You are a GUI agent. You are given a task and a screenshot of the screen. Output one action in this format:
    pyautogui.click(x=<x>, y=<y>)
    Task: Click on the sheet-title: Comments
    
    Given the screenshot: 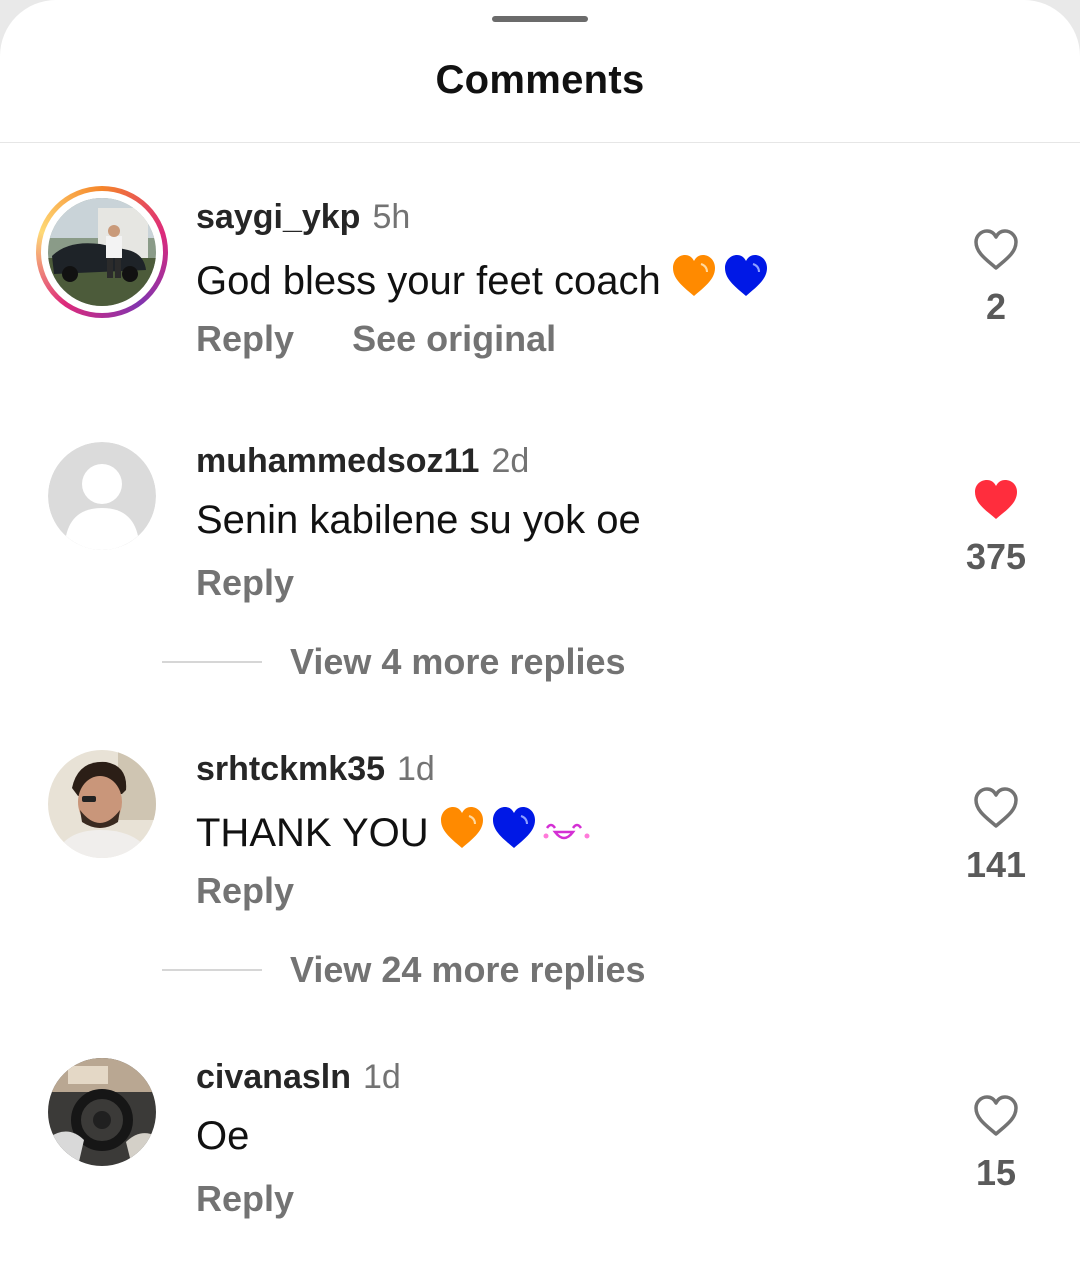 What is the action you would take?
    pyautogui.click(x=540, y=80)
    